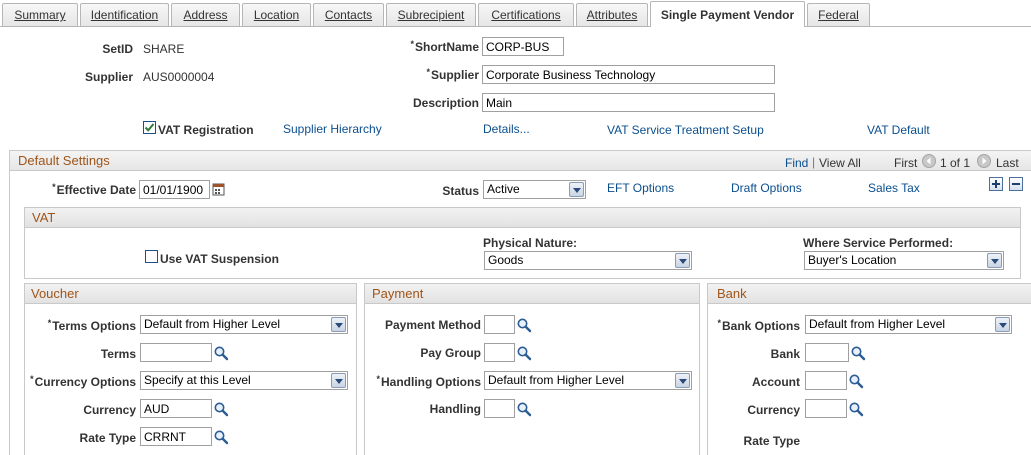 This screenshot has height=455, width=1031. I want to click on view-all-link: View All, so click(840, 163).